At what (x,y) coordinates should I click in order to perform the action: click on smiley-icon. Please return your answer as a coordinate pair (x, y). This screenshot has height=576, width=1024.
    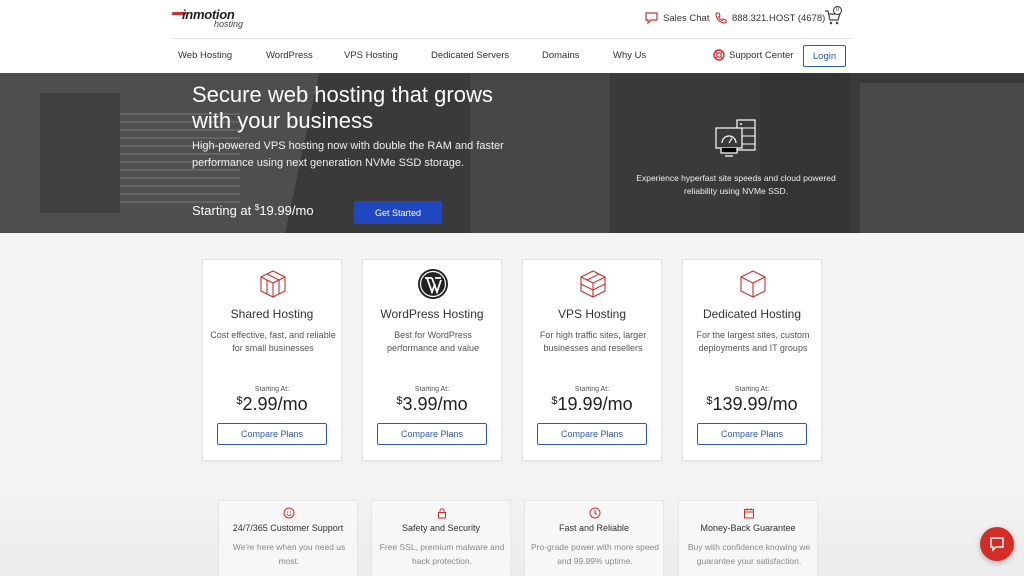
    Looking at the image, I should click on (289, 513).